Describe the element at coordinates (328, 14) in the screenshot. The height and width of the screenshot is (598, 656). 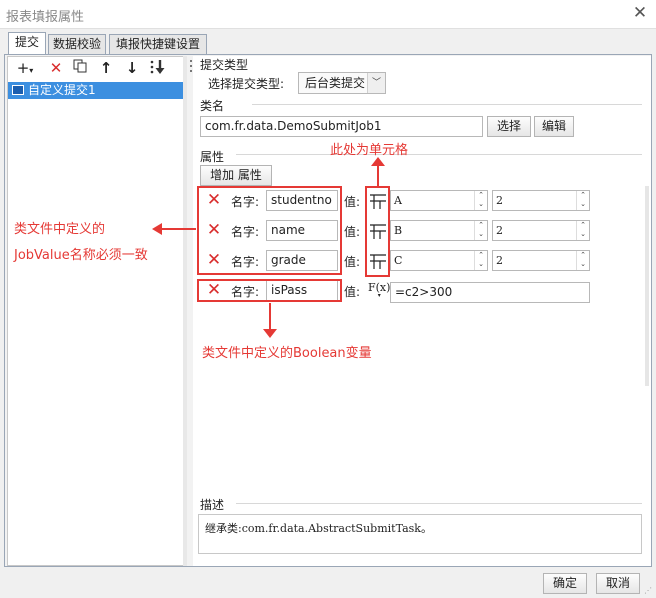
I see `title-bar: 报表填报属性 ✕` at that location.